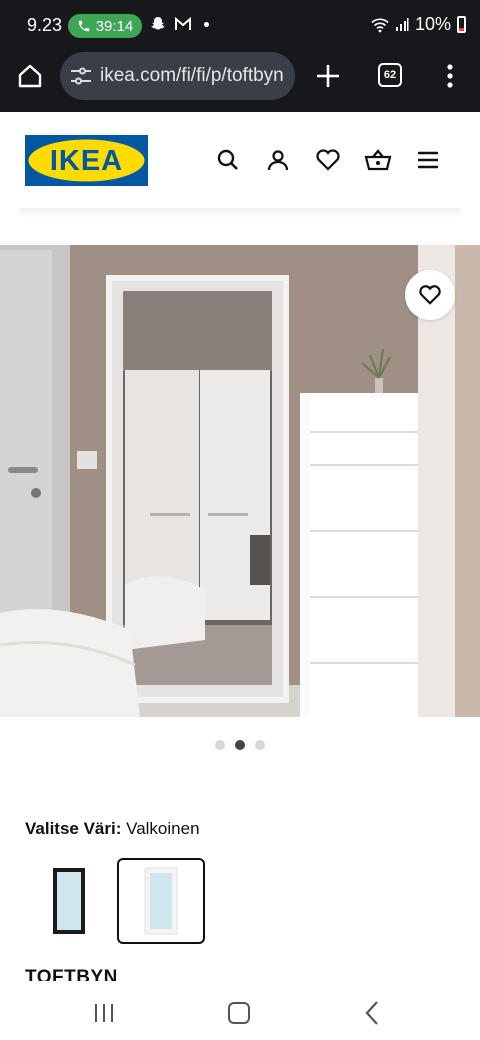  I want to click on browser-toolbar: ikea.com/fi/fi/p/toftbyn 62, so click(240, 82).